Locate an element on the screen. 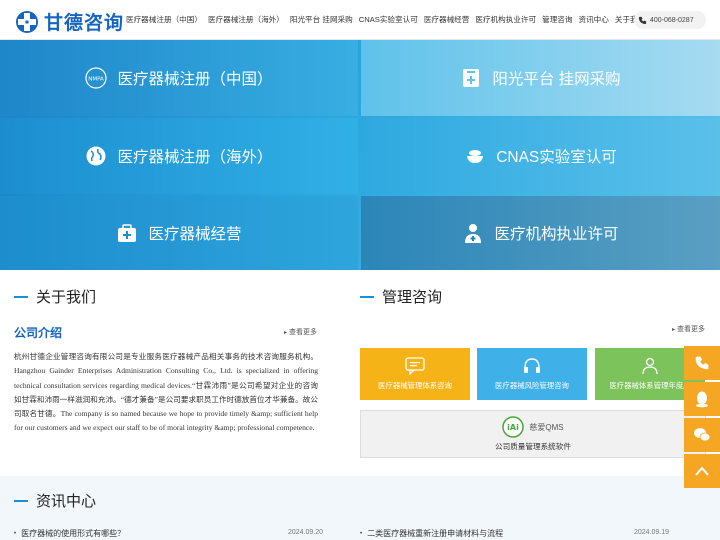 This screenshot has width=720, height=540. news-item: • 二类医疗器械重新注册申请材料与流程 is located at coordinates (431, 533).